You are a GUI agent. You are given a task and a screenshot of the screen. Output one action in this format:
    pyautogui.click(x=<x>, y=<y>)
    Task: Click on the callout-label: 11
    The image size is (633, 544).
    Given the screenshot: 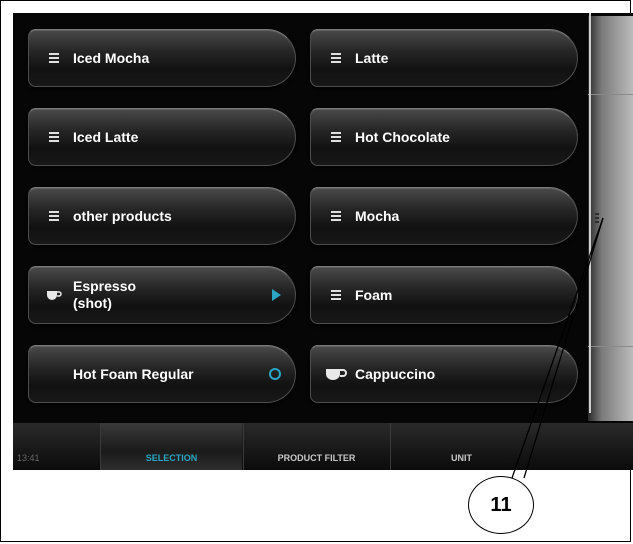 What is the action you would take?
    pyautogui.click(x=501, y=504)
    